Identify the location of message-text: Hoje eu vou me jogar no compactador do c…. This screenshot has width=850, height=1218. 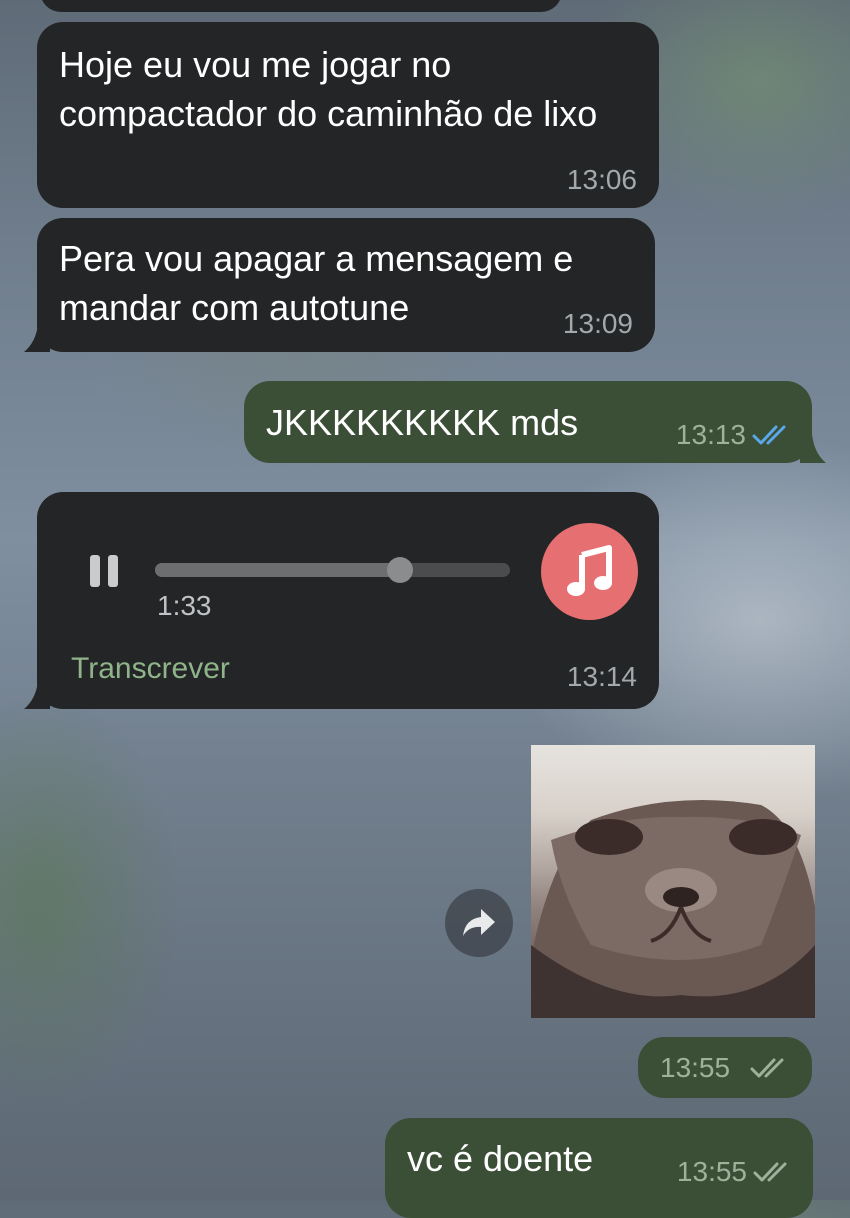
(328, 89).